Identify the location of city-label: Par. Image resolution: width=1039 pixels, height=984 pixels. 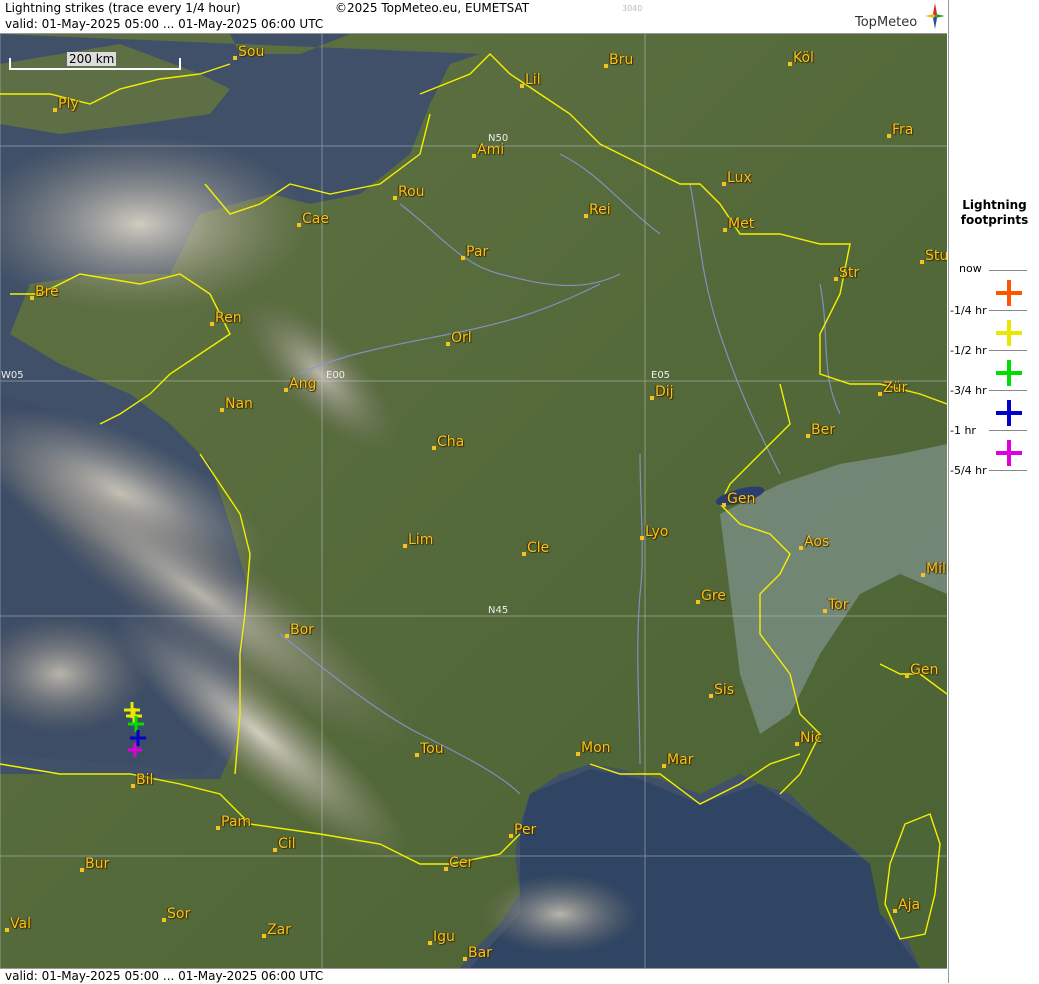
(477, 252).